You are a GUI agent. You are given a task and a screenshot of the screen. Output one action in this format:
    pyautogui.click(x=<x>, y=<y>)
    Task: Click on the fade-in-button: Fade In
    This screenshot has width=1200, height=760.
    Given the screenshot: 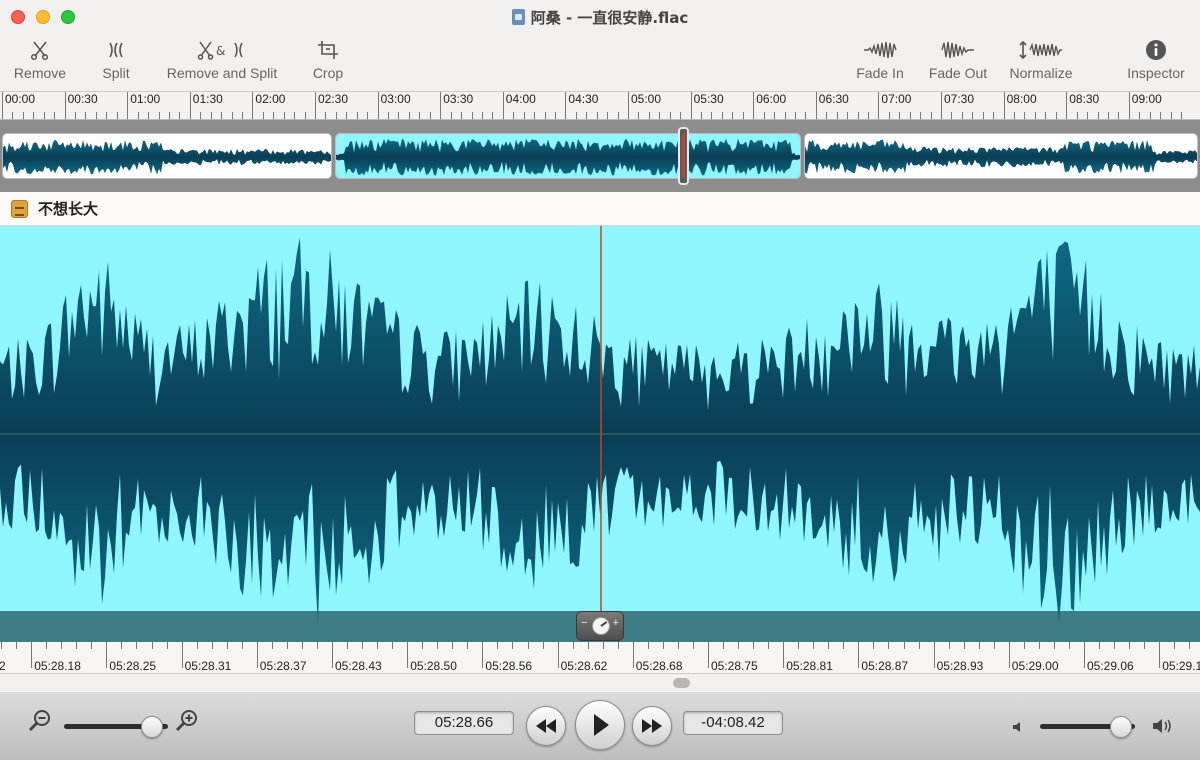 What is the action you would take?
    pyautogui.click(x=880, y=58)
    